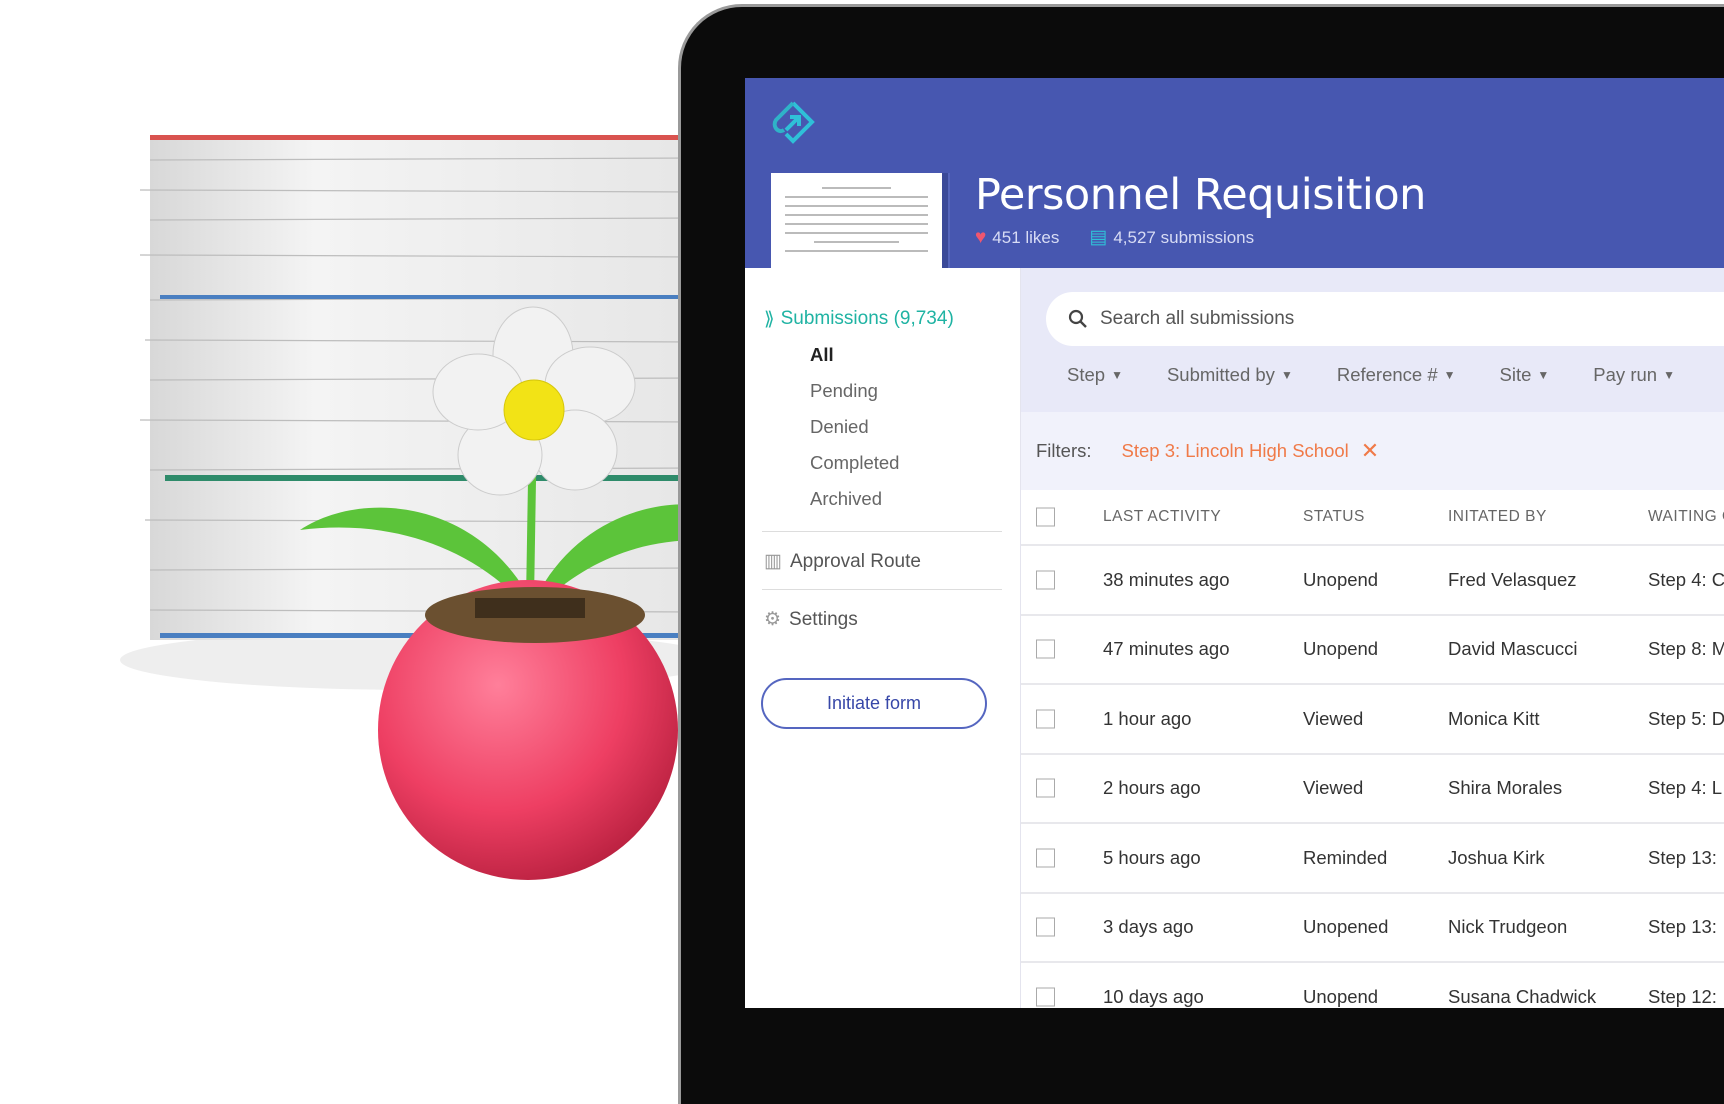  Describe the element at coordinates (1095, 375) in the screenshot. I see `step-dropdown: Step ▼` at that location.